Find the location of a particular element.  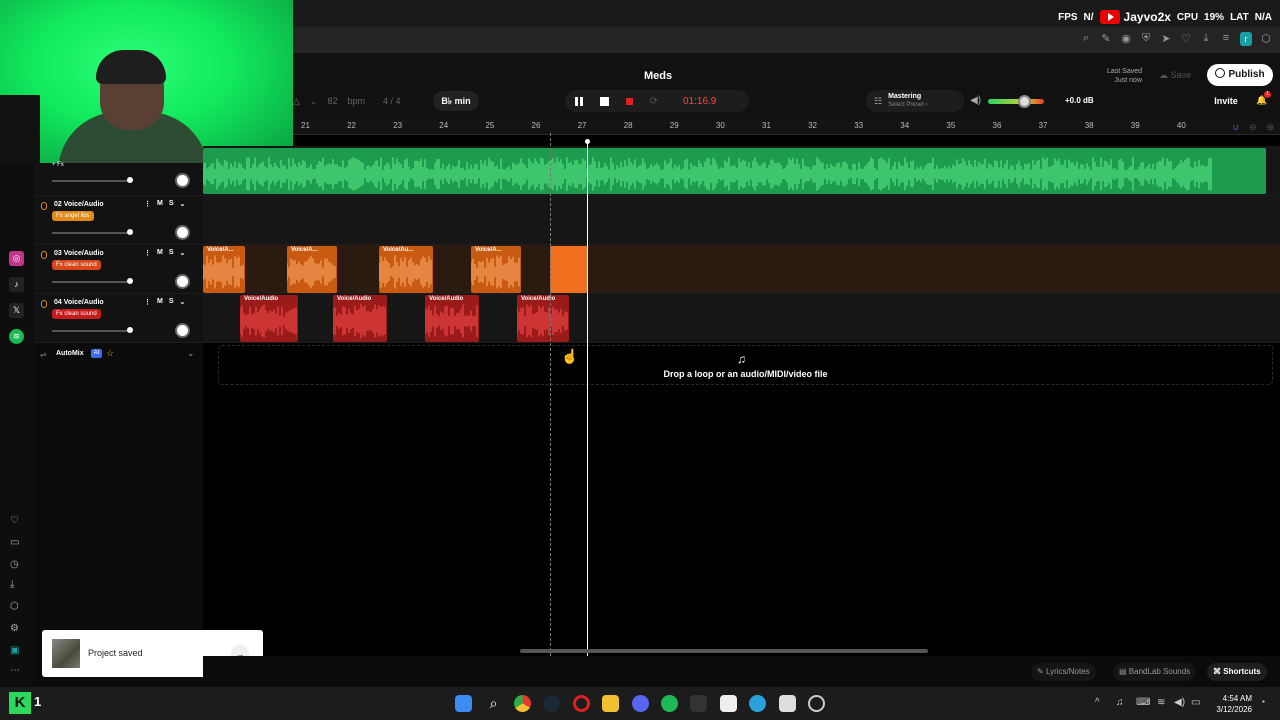

master-volume-slider is located at coordinates (1016, 101).